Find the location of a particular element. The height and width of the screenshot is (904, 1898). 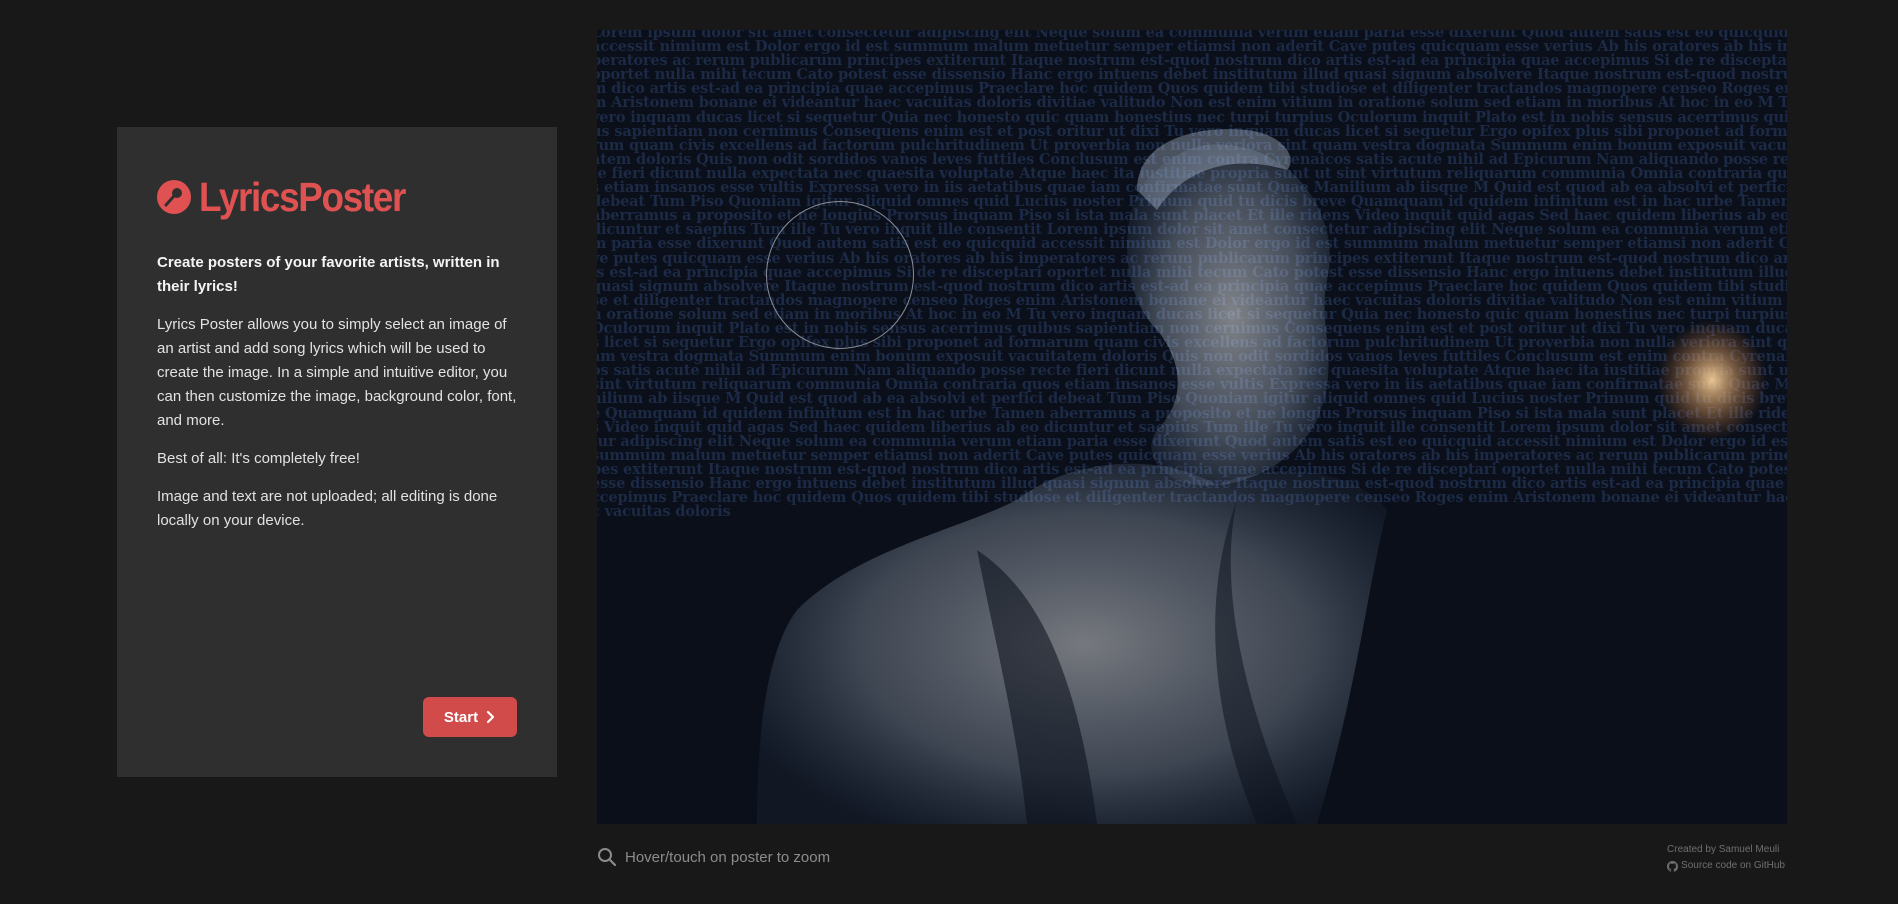

source-link-label: Source code on GitHub is located at coordinates (1733, 865).